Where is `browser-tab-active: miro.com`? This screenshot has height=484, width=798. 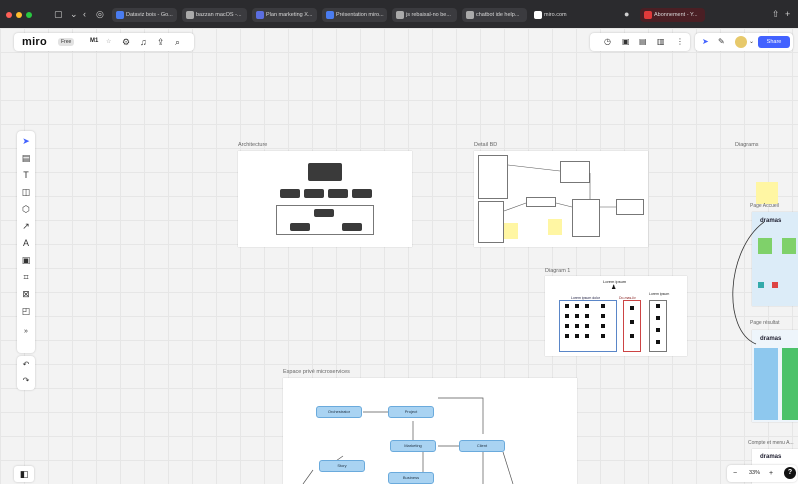 browser-tab-active: miro.com is located at coordinates (560, 15).